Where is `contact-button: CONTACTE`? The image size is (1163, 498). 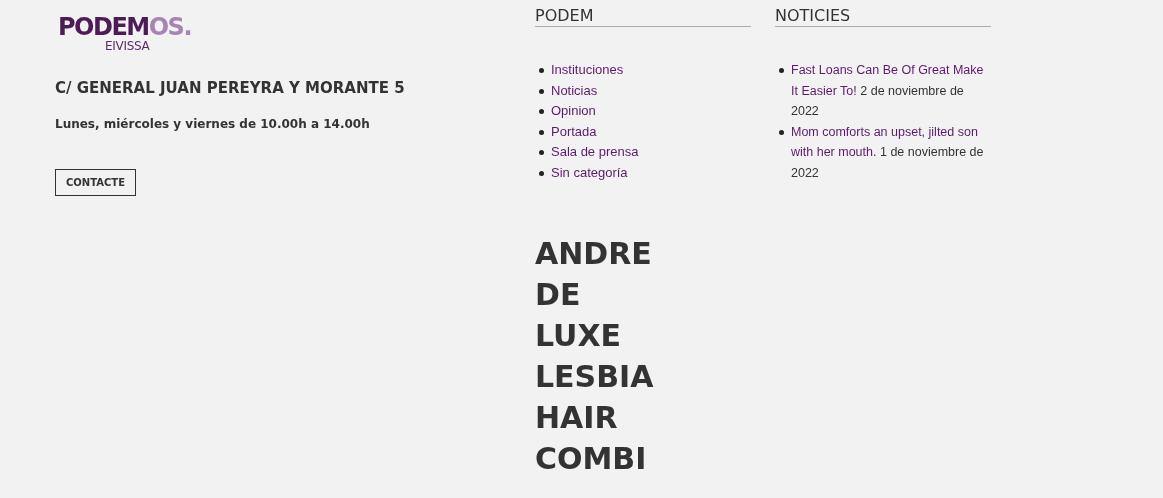
contact-button: CONTACTE is located at coordinates (95, 182).